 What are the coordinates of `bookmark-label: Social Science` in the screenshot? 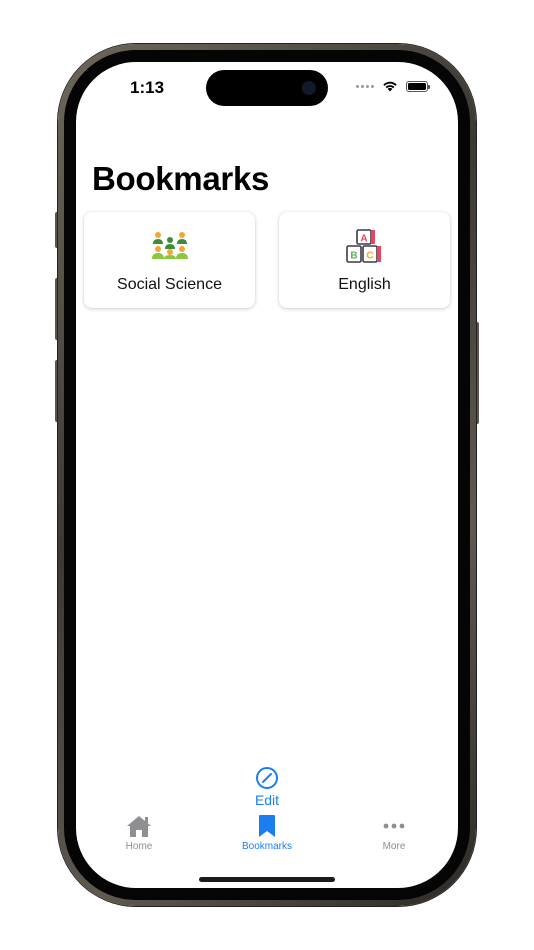 It's located at (169, 284).